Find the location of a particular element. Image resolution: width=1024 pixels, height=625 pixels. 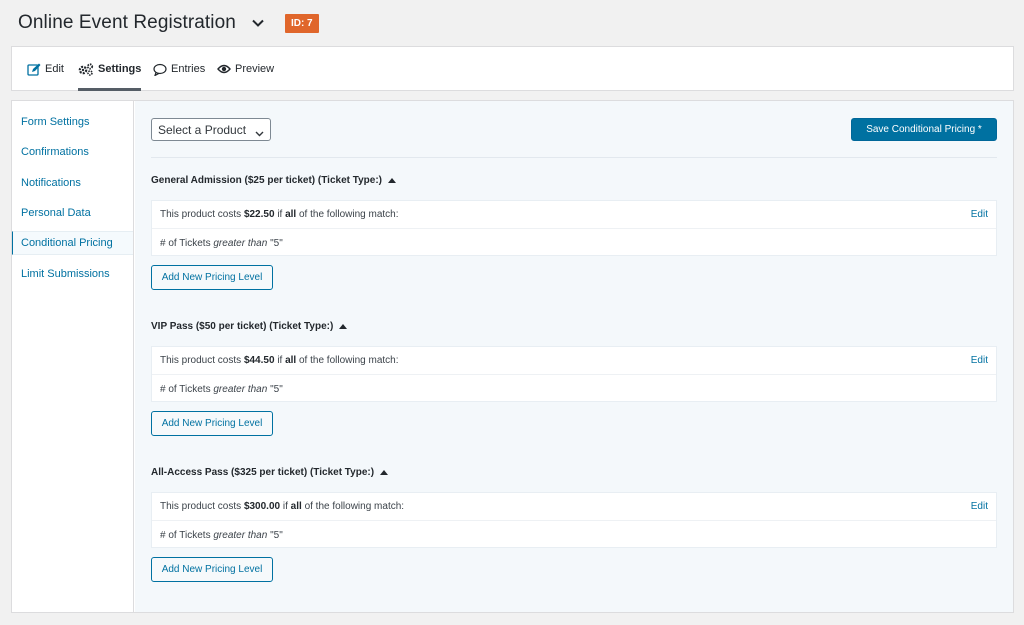

tab-entries-label: Entries is located at coordinates (188, 69).